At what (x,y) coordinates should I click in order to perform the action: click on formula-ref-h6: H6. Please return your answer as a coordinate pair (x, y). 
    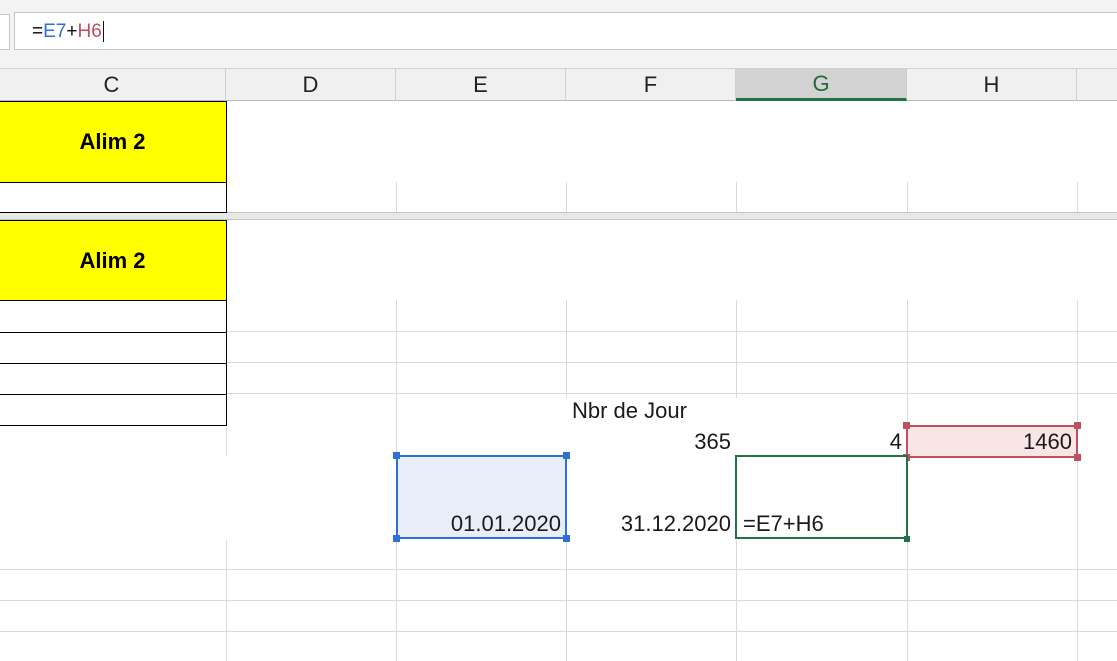
    Looking at the image, I should click on (89, 31).